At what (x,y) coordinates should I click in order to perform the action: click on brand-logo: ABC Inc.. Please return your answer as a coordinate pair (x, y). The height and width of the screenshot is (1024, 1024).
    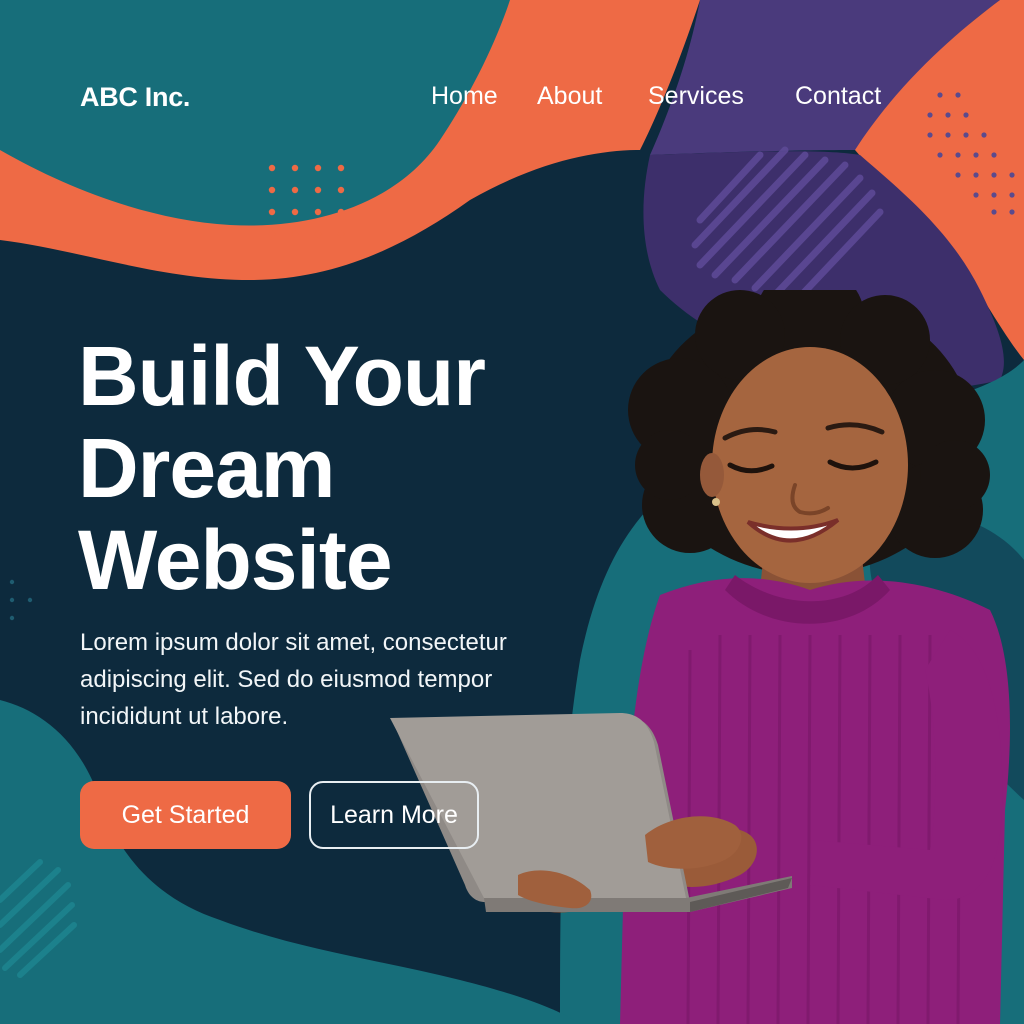
    Looking at the image, I should click on (135, 97).